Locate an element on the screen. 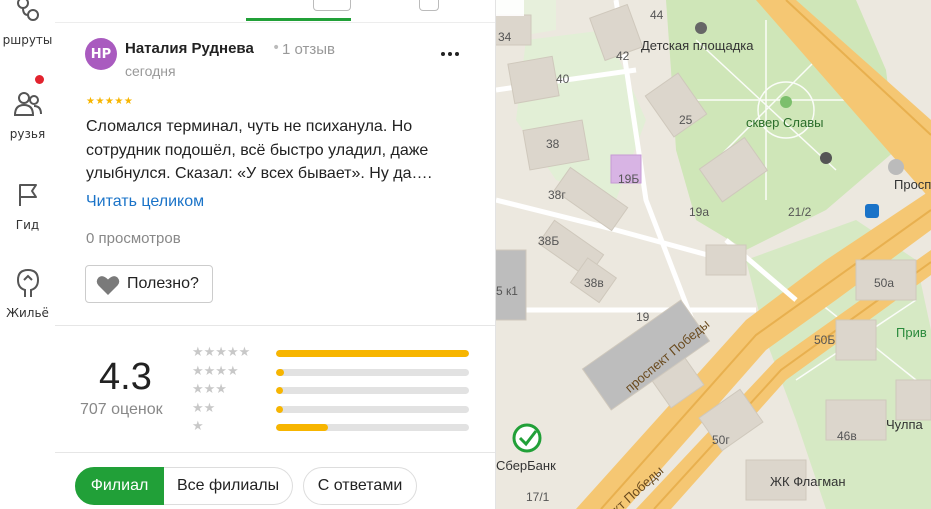 The width and height of the screenshot is (931, 509). map-house-number: 50г is located at coordinates (721, 440).